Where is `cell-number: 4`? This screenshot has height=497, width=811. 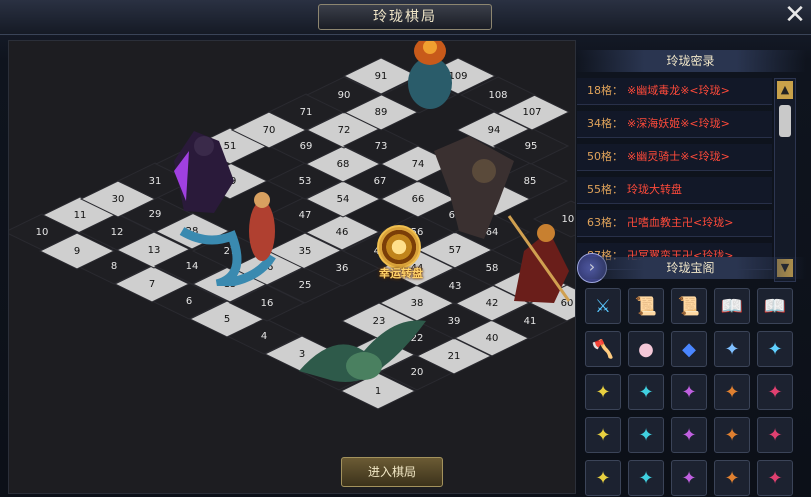
cell-number: 4 is located at coordinates (264, 336).